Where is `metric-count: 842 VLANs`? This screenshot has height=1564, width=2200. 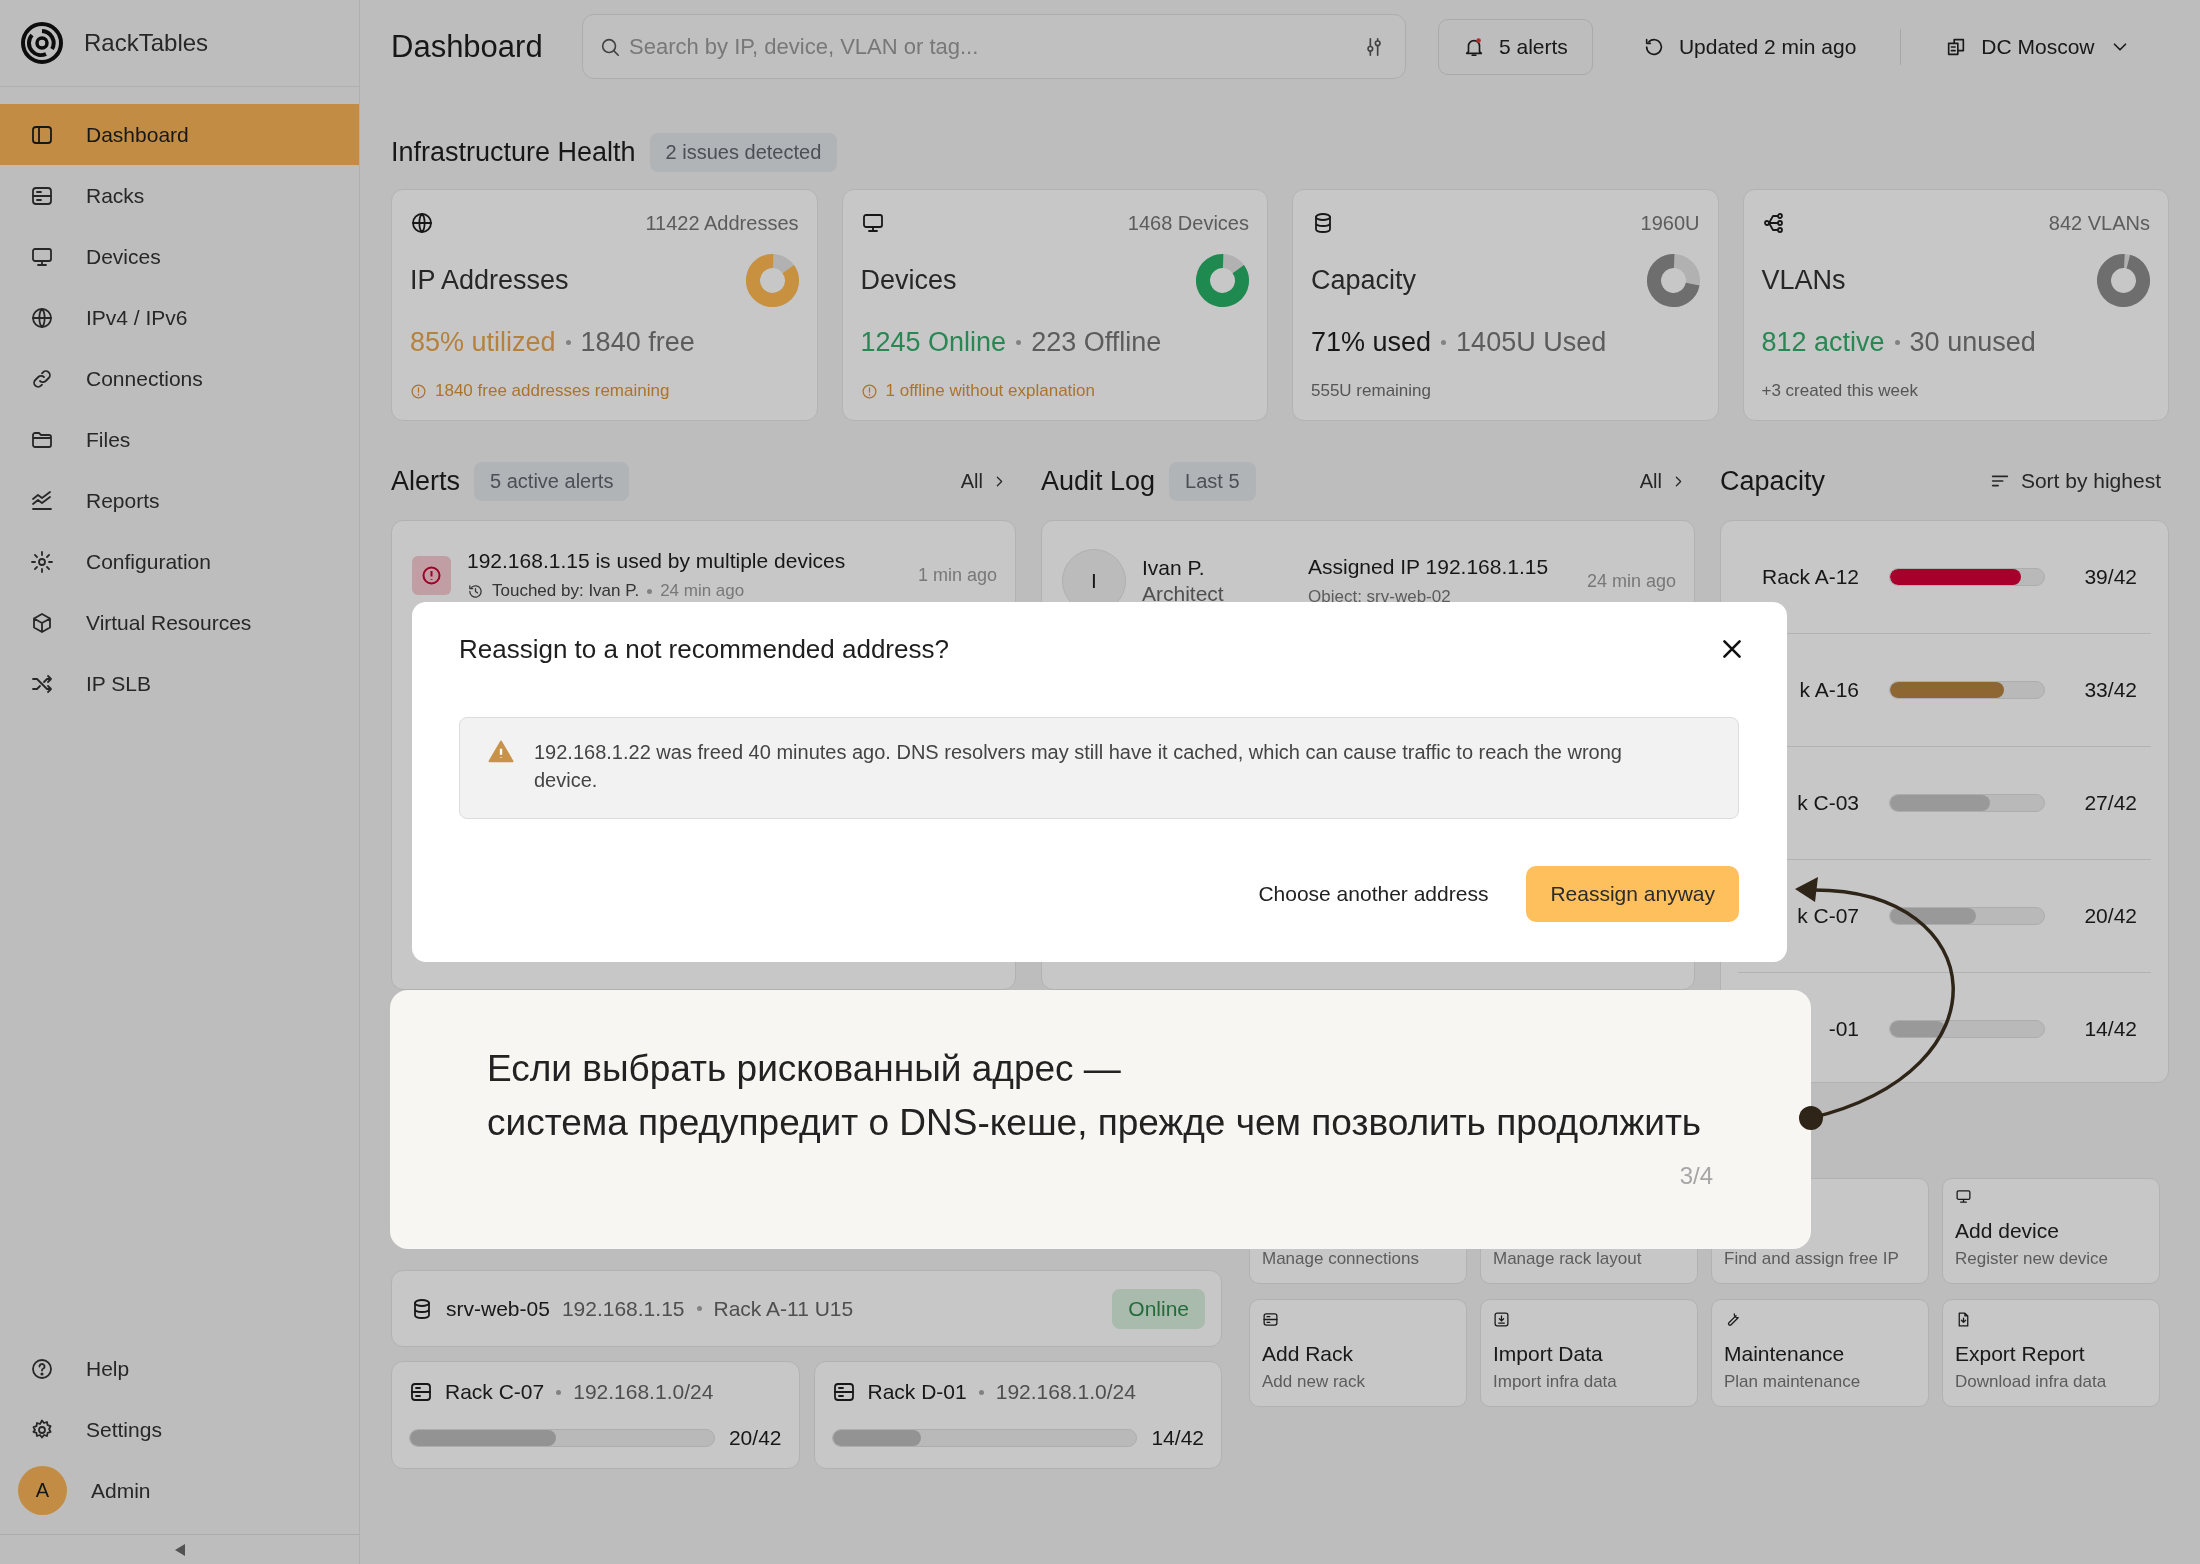
metric-count: 842 VLANs is located at coordinates (2099, 223).